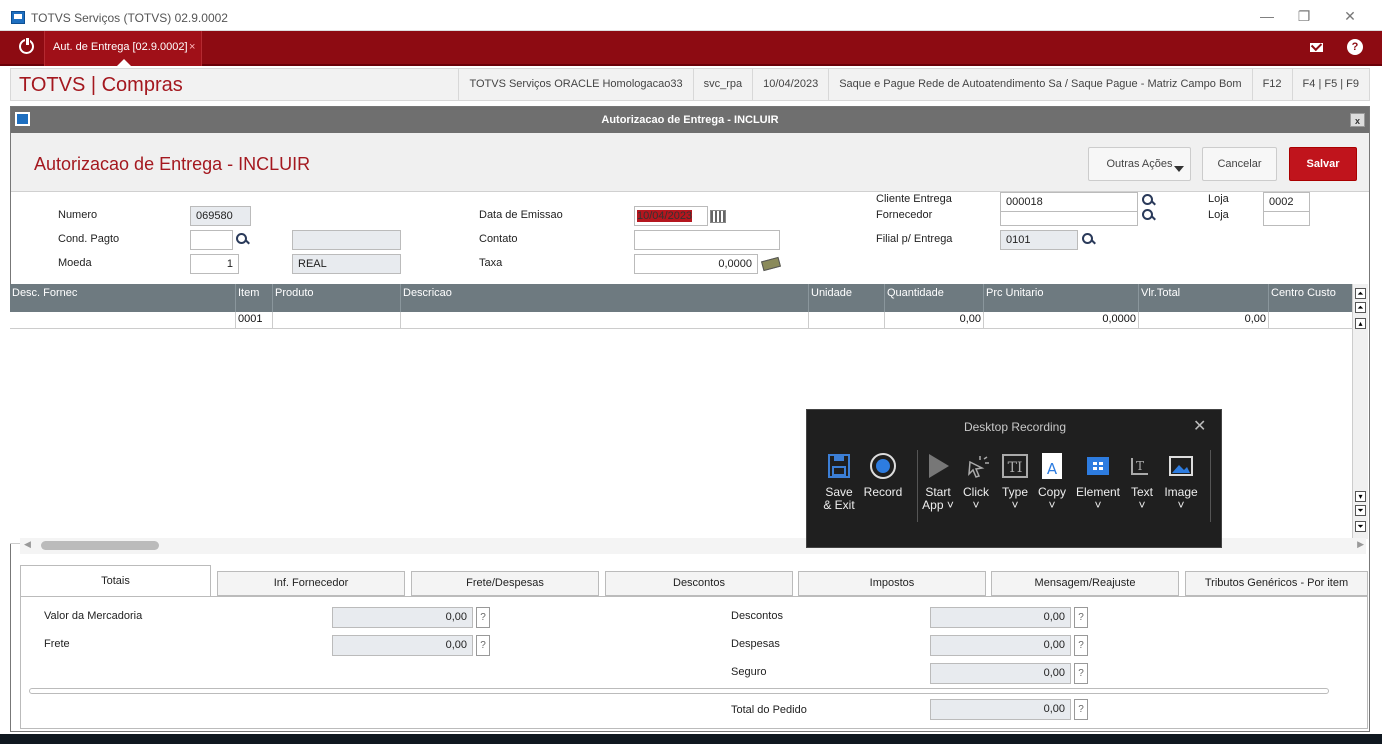 Image resolution: width=1382 pixels, height=744 pixels. Describe the element at coordinates (1330, 84) in the screenshot. I see `function-keys-shortcut: F4 | F5 | F9` at that location.